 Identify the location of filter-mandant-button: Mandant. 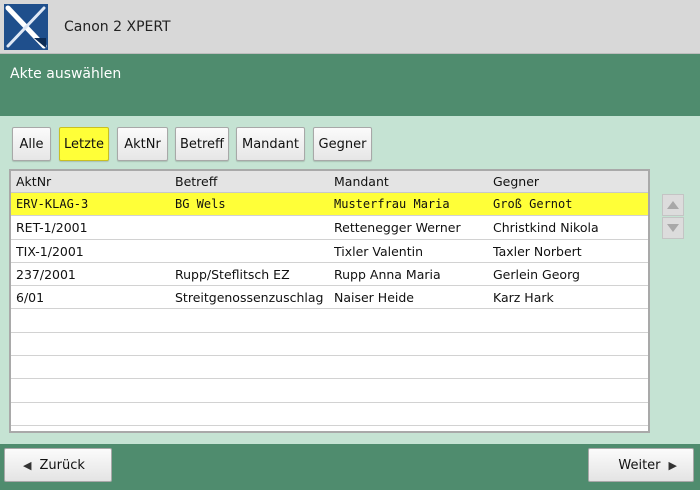
(270, 144).